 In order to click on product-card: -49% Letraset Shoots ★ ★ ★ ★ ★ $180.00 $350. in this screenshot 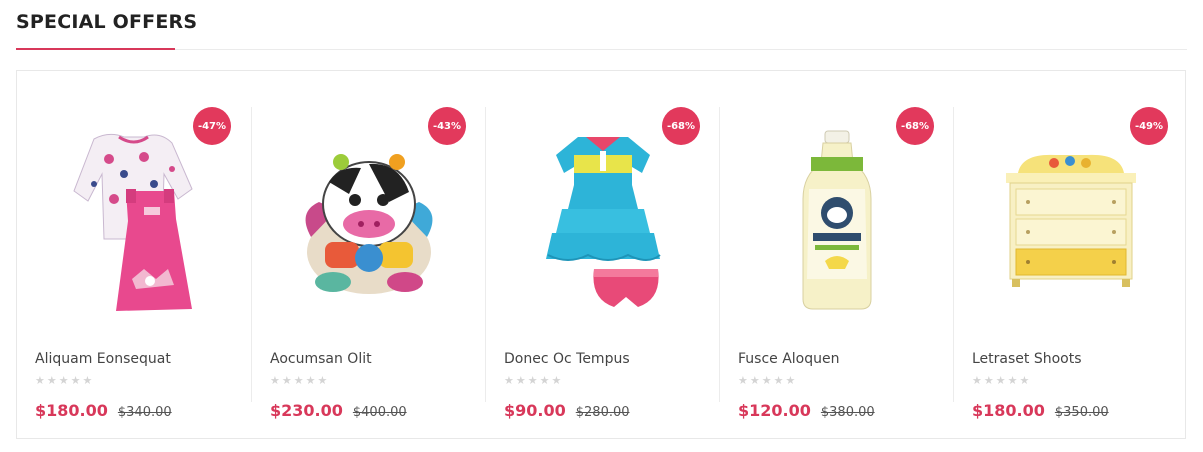, I will do `click(1070, 263)`.